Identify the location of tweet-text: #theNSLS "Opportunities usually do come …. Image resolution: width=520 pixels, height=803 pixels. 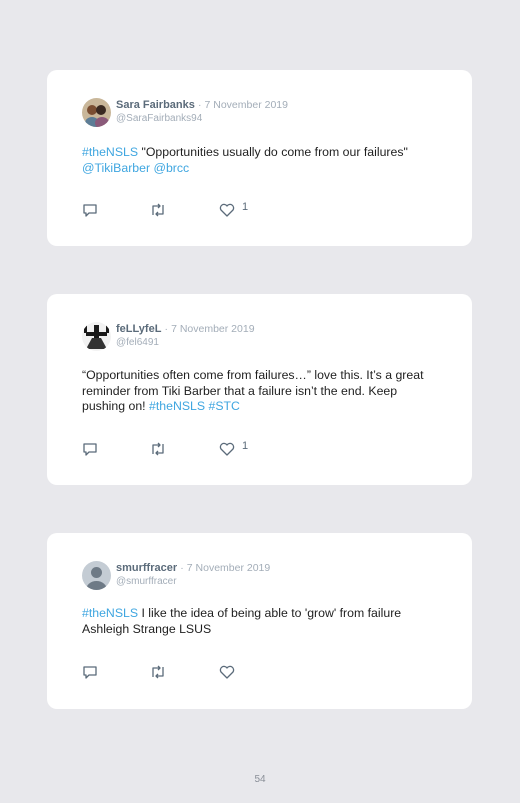
(262, 160).